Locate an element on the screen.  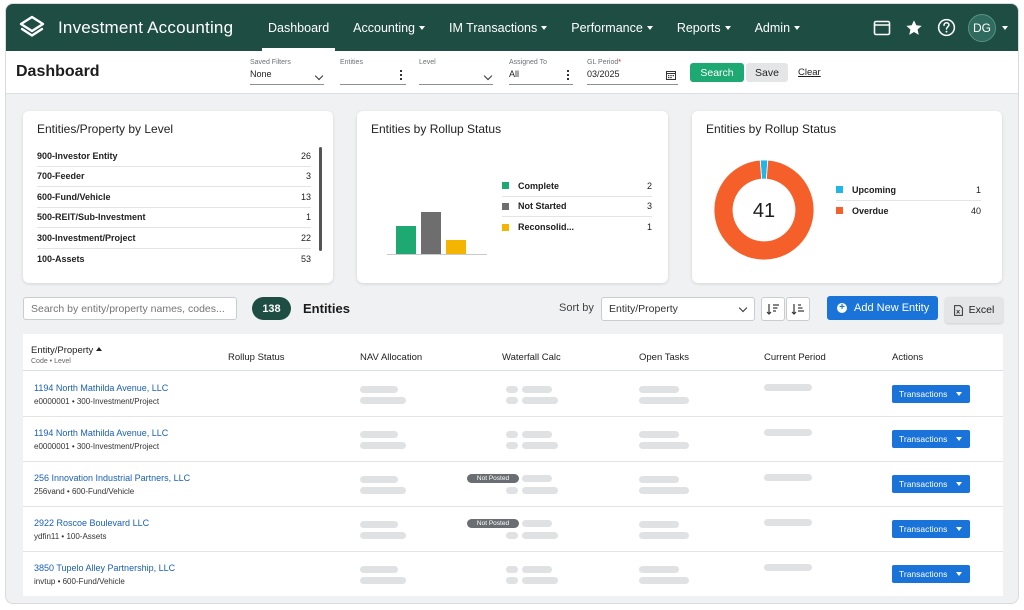
saved-filters-select: Saved Filters None is located at coordinates (287, 72).